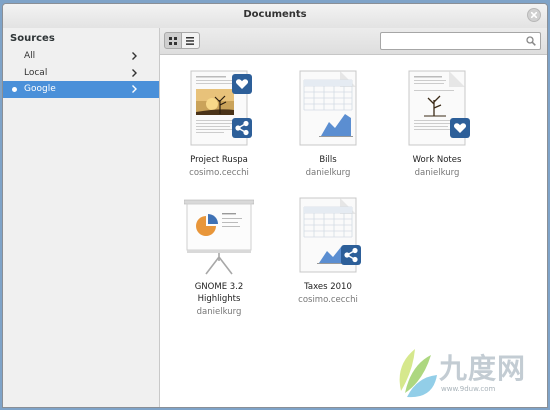 The height and width of the screenshot is (410, 550). I want to click on list-icon, so click(190, 41).